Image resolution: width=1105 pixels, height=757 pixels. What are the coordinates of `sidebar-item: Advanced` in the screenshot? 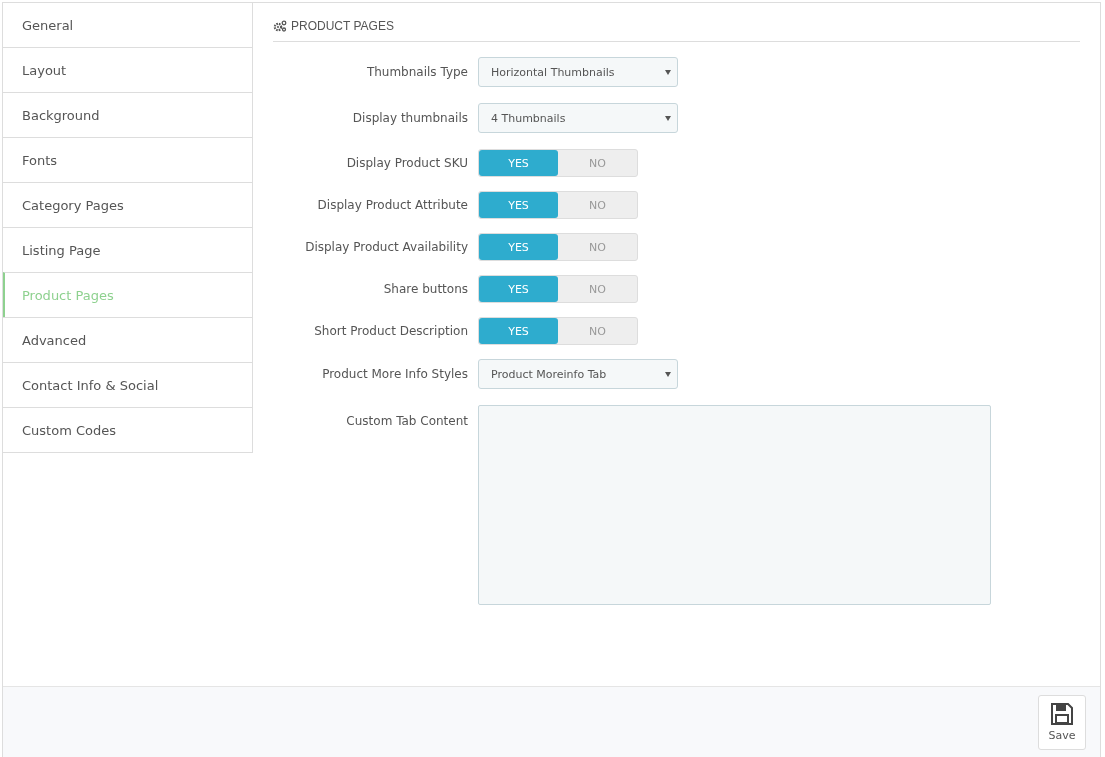 It's located at (127, 339).